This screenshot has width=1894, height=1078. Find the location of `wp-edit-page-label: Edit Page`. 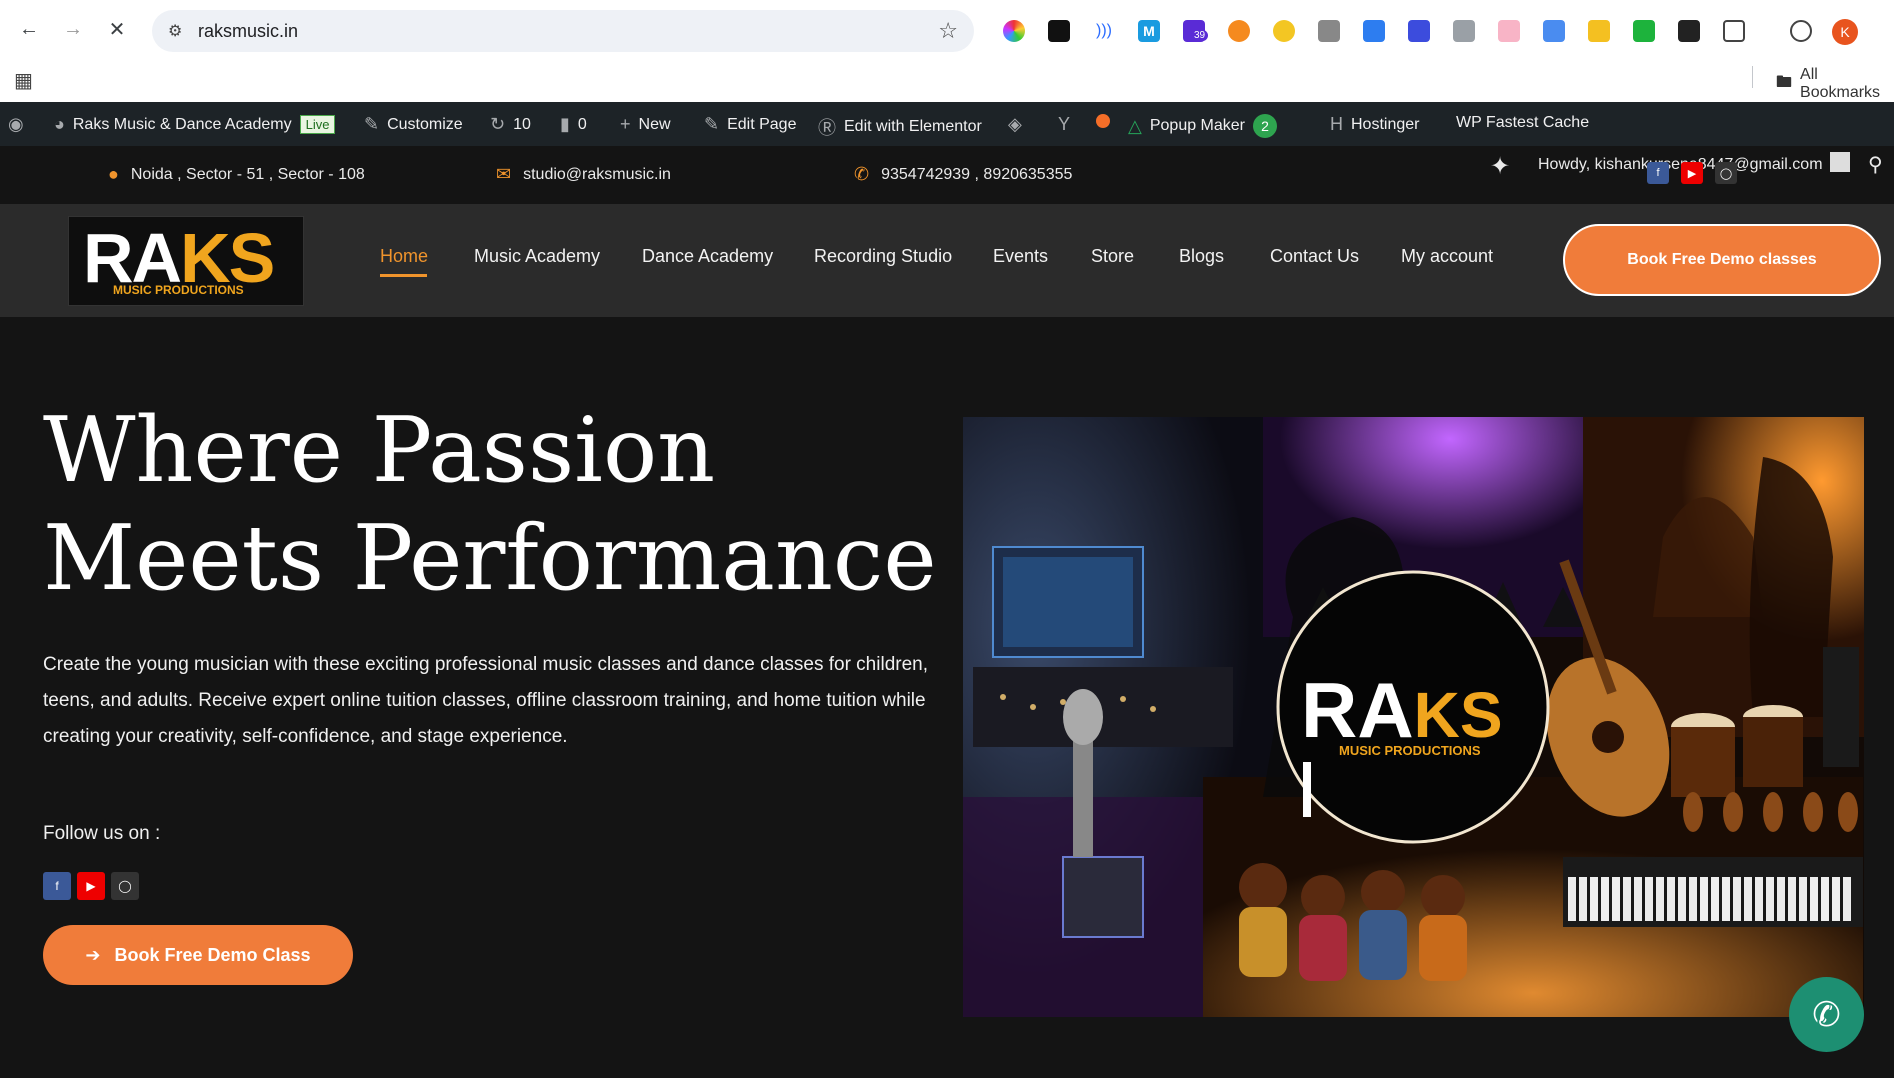

wp-edit-page-label: Edit Page is located at coordinates (762, 124).